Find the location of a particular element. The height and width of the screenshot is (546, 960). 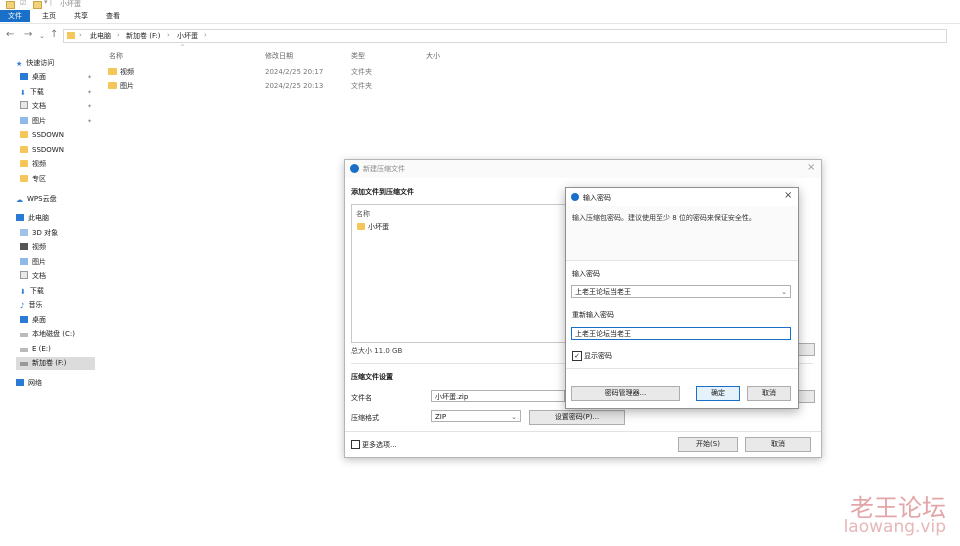

nav-label: 3D 对象 is located at coordinates (45, 233).